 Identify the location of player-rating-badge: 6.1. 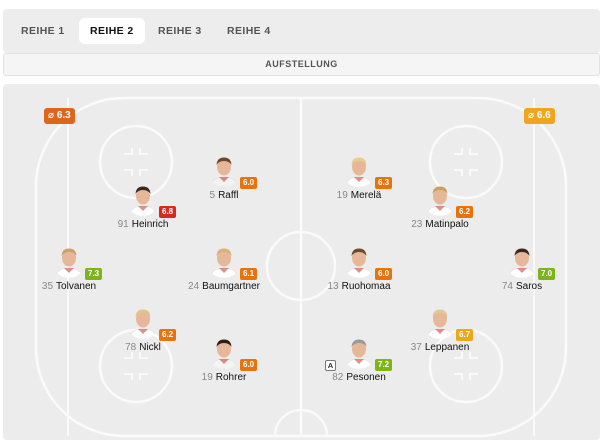
(249, 274).